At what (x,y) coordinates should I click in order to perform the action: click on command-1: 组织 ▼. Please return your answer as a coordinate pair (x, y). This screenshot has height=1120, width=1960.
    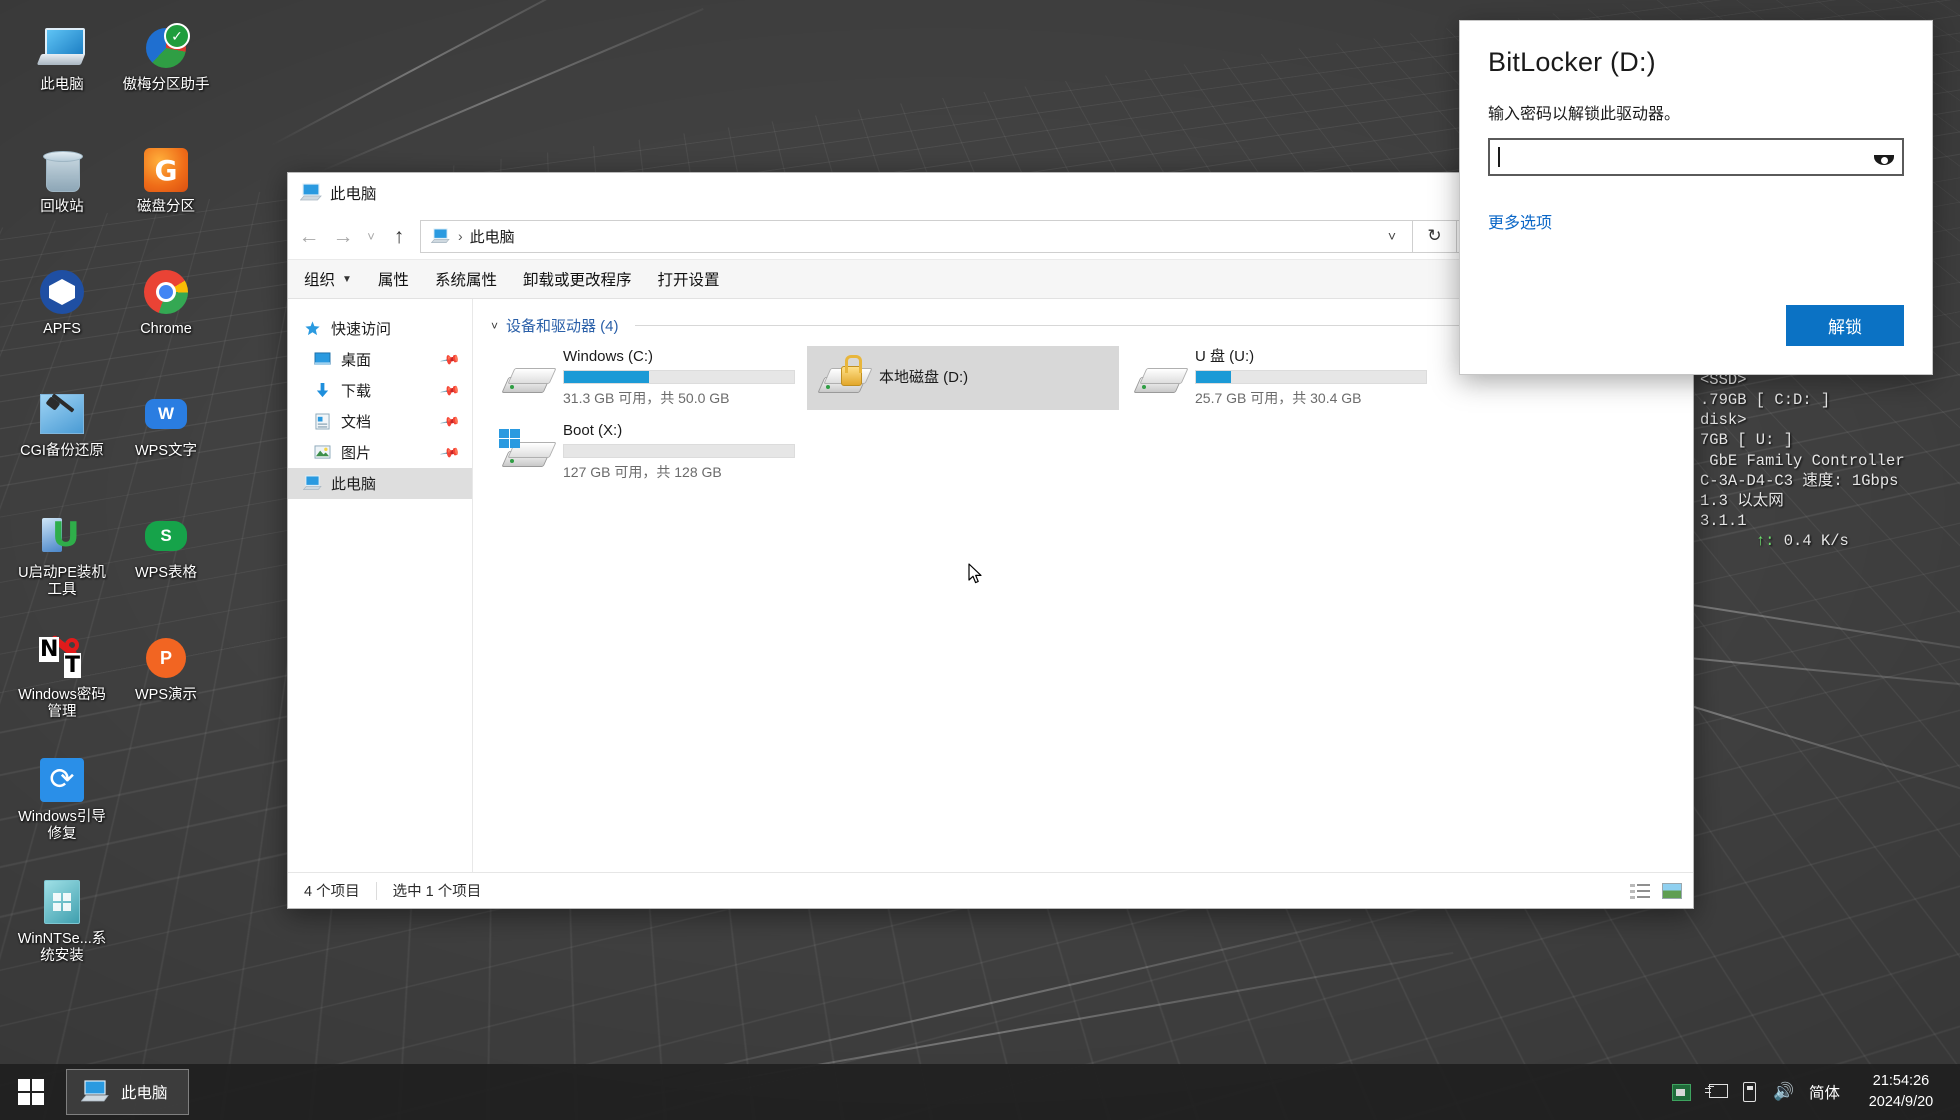
    Looking at the image, I should click on (328, 279).